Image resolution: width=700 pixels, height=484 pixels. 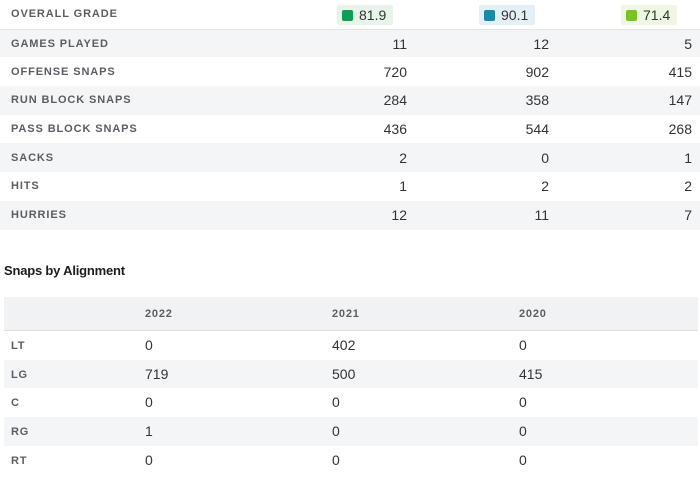 What do you see at coordinates (19, 460) in the screenshot?
I see `alignment-row-label: RT` at bounding box center [19, 460].